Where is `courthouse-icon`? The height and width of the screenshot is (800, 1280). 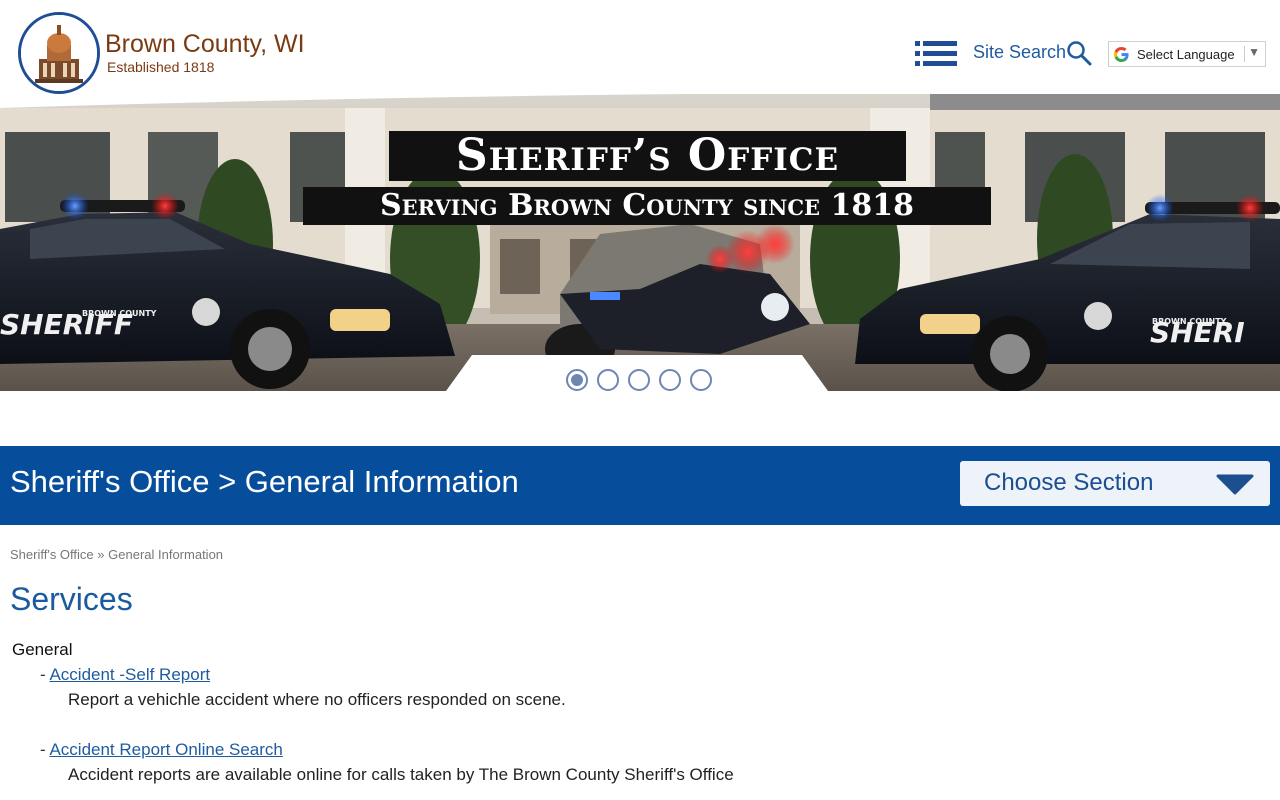 courthouse-icon is located at coordinates (59, 53).